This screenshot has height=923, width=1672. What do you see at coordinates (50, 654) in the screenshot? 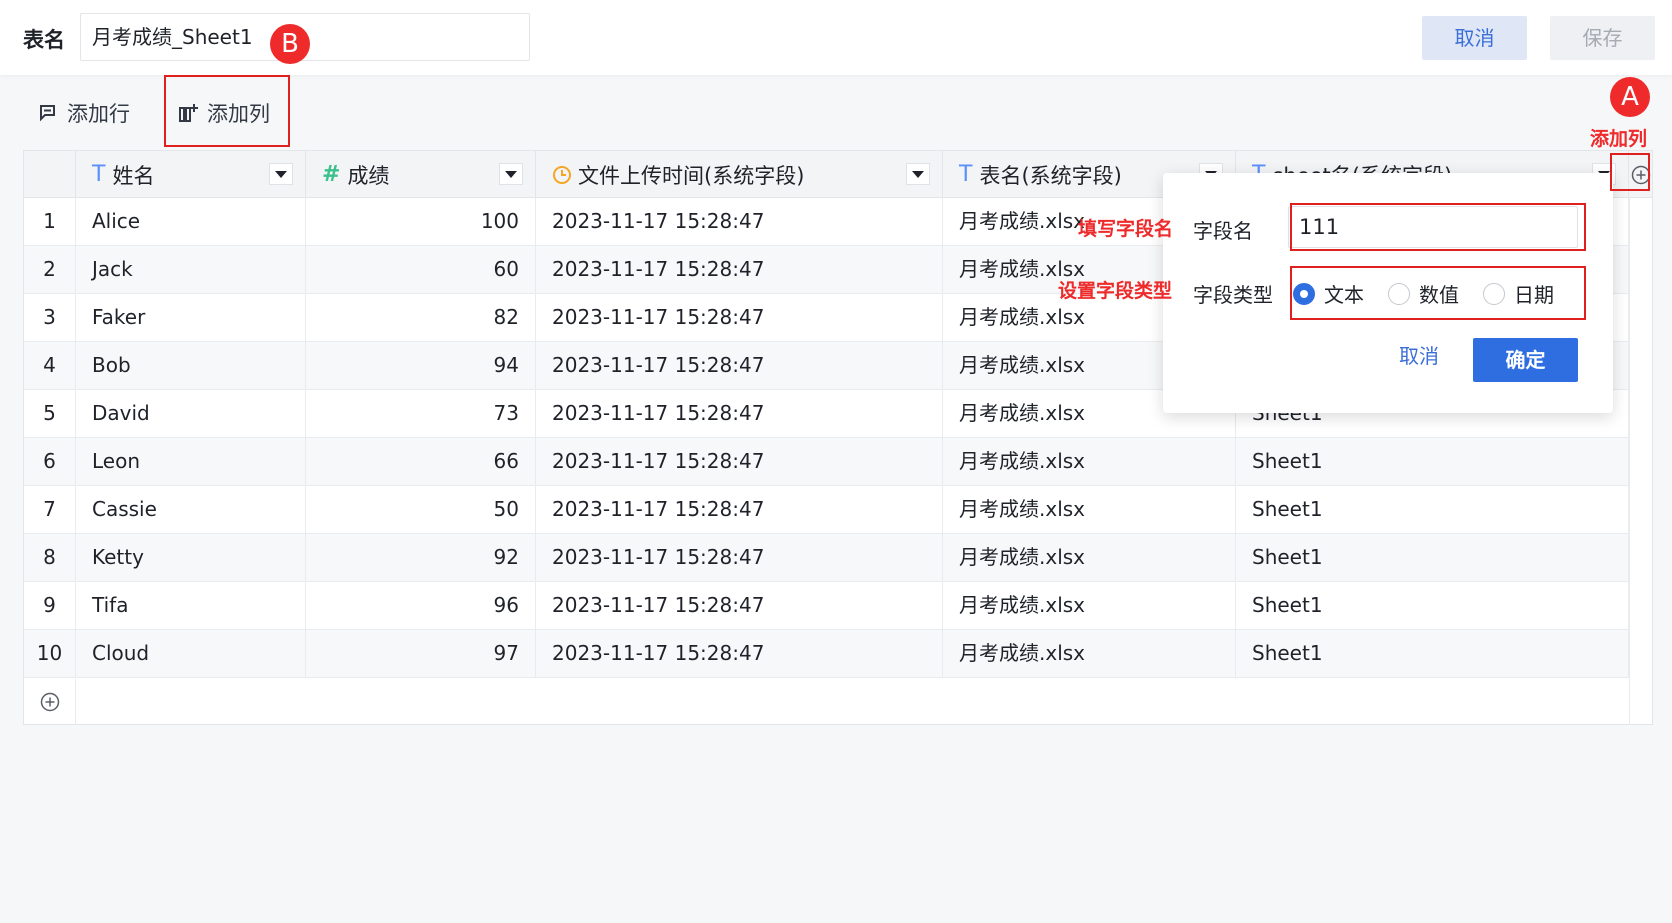
I see `row-index-cell: 10` at bounding box center [50, 654].